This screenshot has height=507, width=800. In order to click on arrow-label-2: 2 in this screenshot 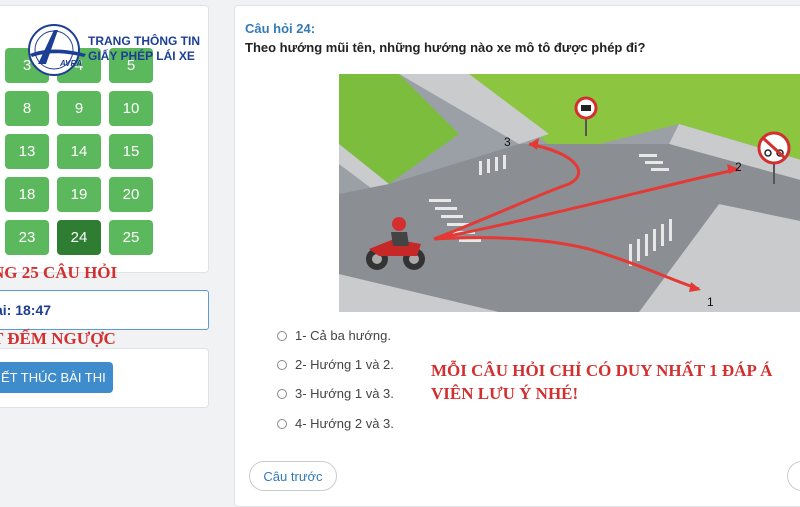, I will do `click(738, 167)`.